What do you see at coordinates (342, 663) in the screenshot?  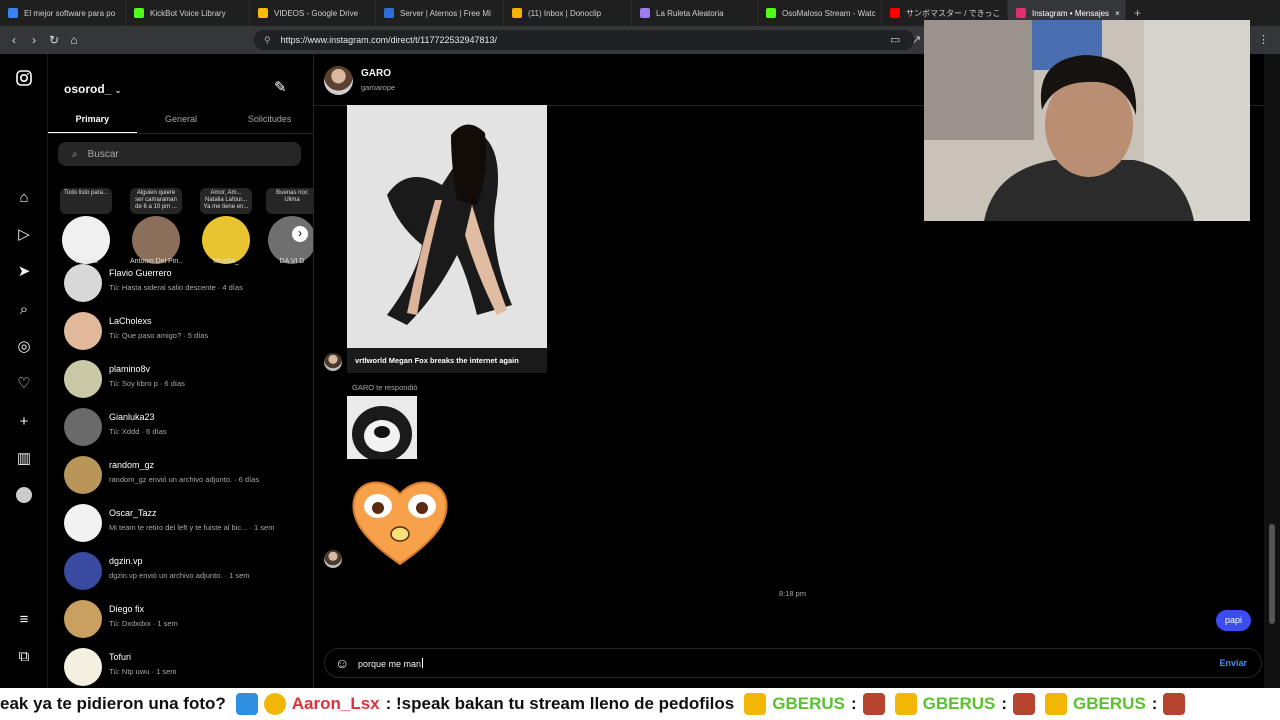 I see `emoji-icon: ☺` at bounding box center [342, 663].